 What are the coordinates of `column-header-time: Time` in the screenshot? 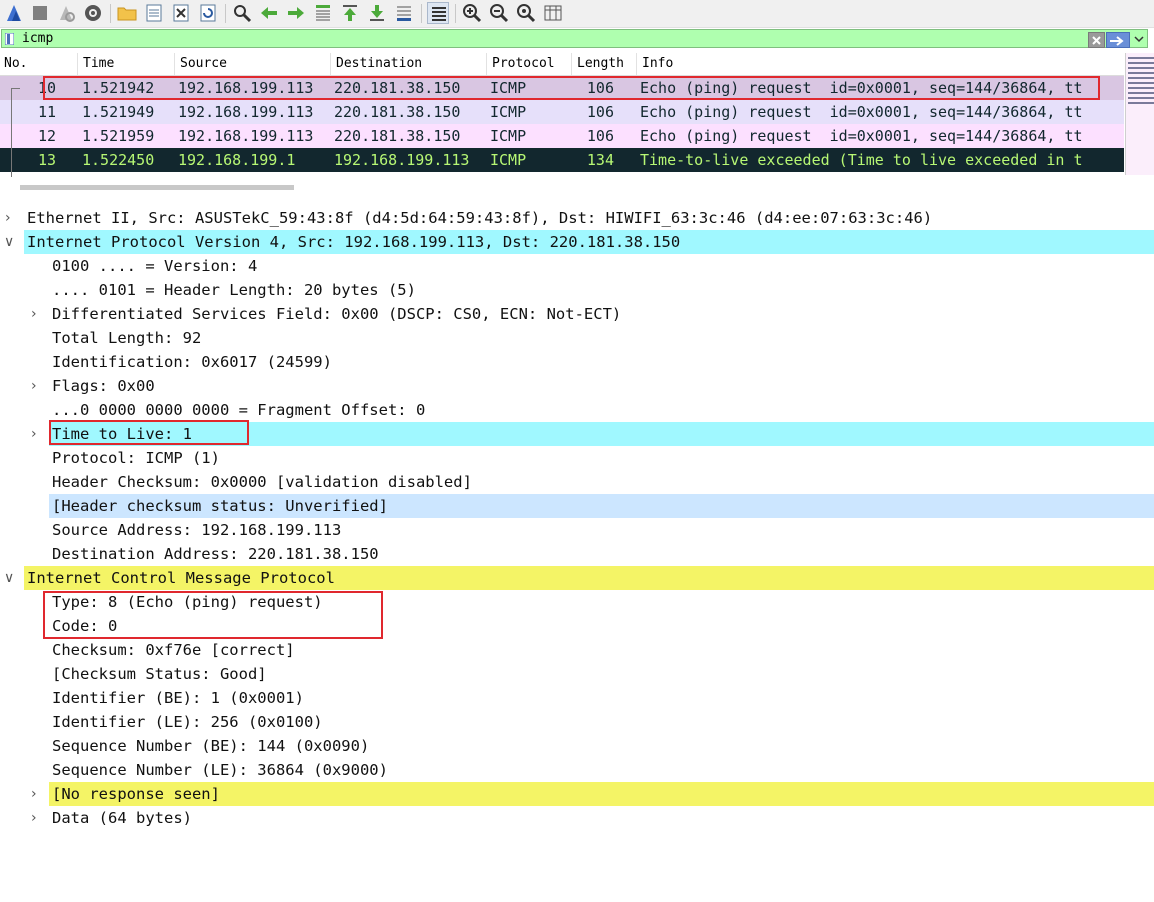 It's located at (98, 64).